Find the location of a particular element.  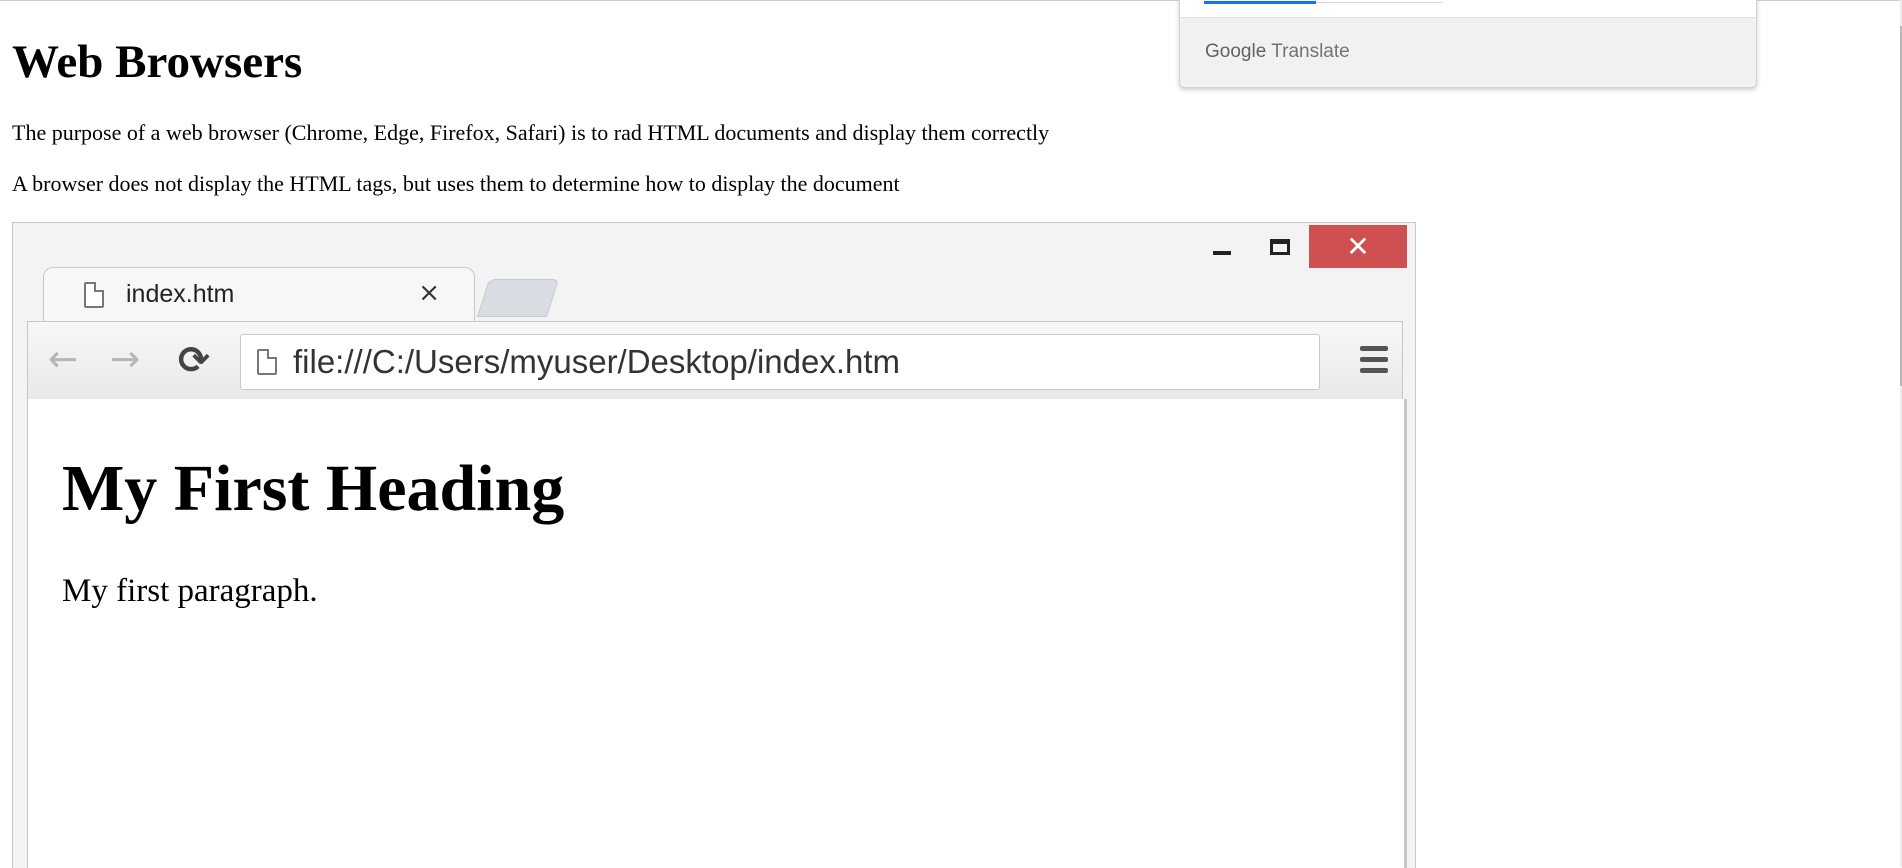

tab-label: index.htm is located at coordinates (180, 294).